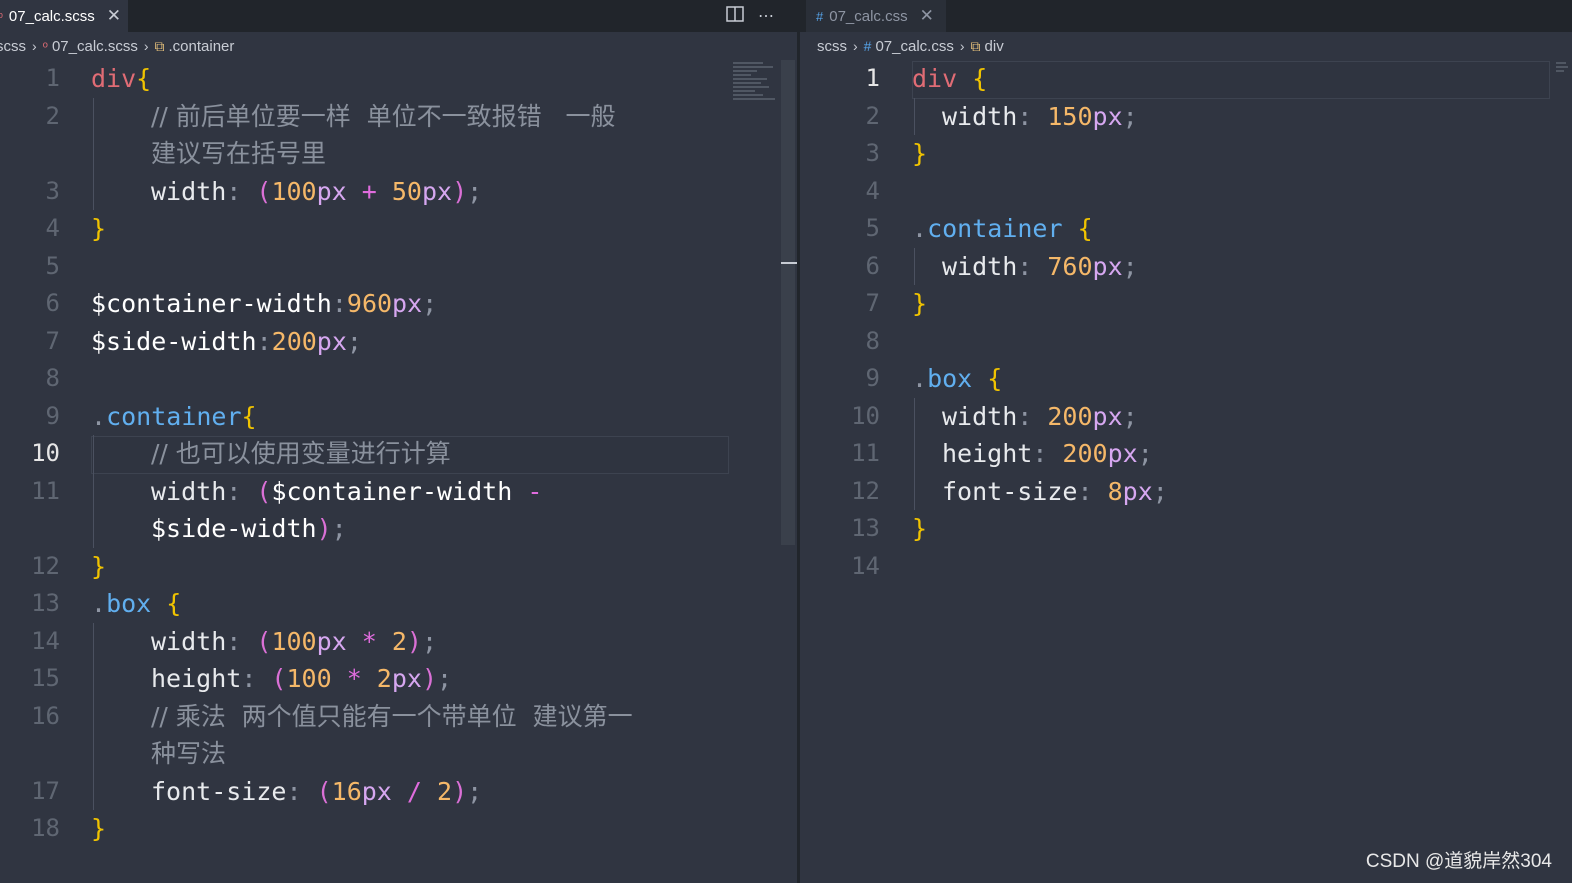 The width and height of the screenshot is (1572, 883). What do you see at coordinates (766, 16) in the screenshot?
I see `more-actions-icon: ⋯` at bounding box center [766, 16].